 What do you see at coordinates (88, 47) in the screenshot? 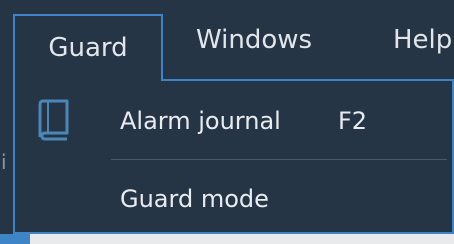
I see `menu-guard: Guard` at bounding box center [88, 47].